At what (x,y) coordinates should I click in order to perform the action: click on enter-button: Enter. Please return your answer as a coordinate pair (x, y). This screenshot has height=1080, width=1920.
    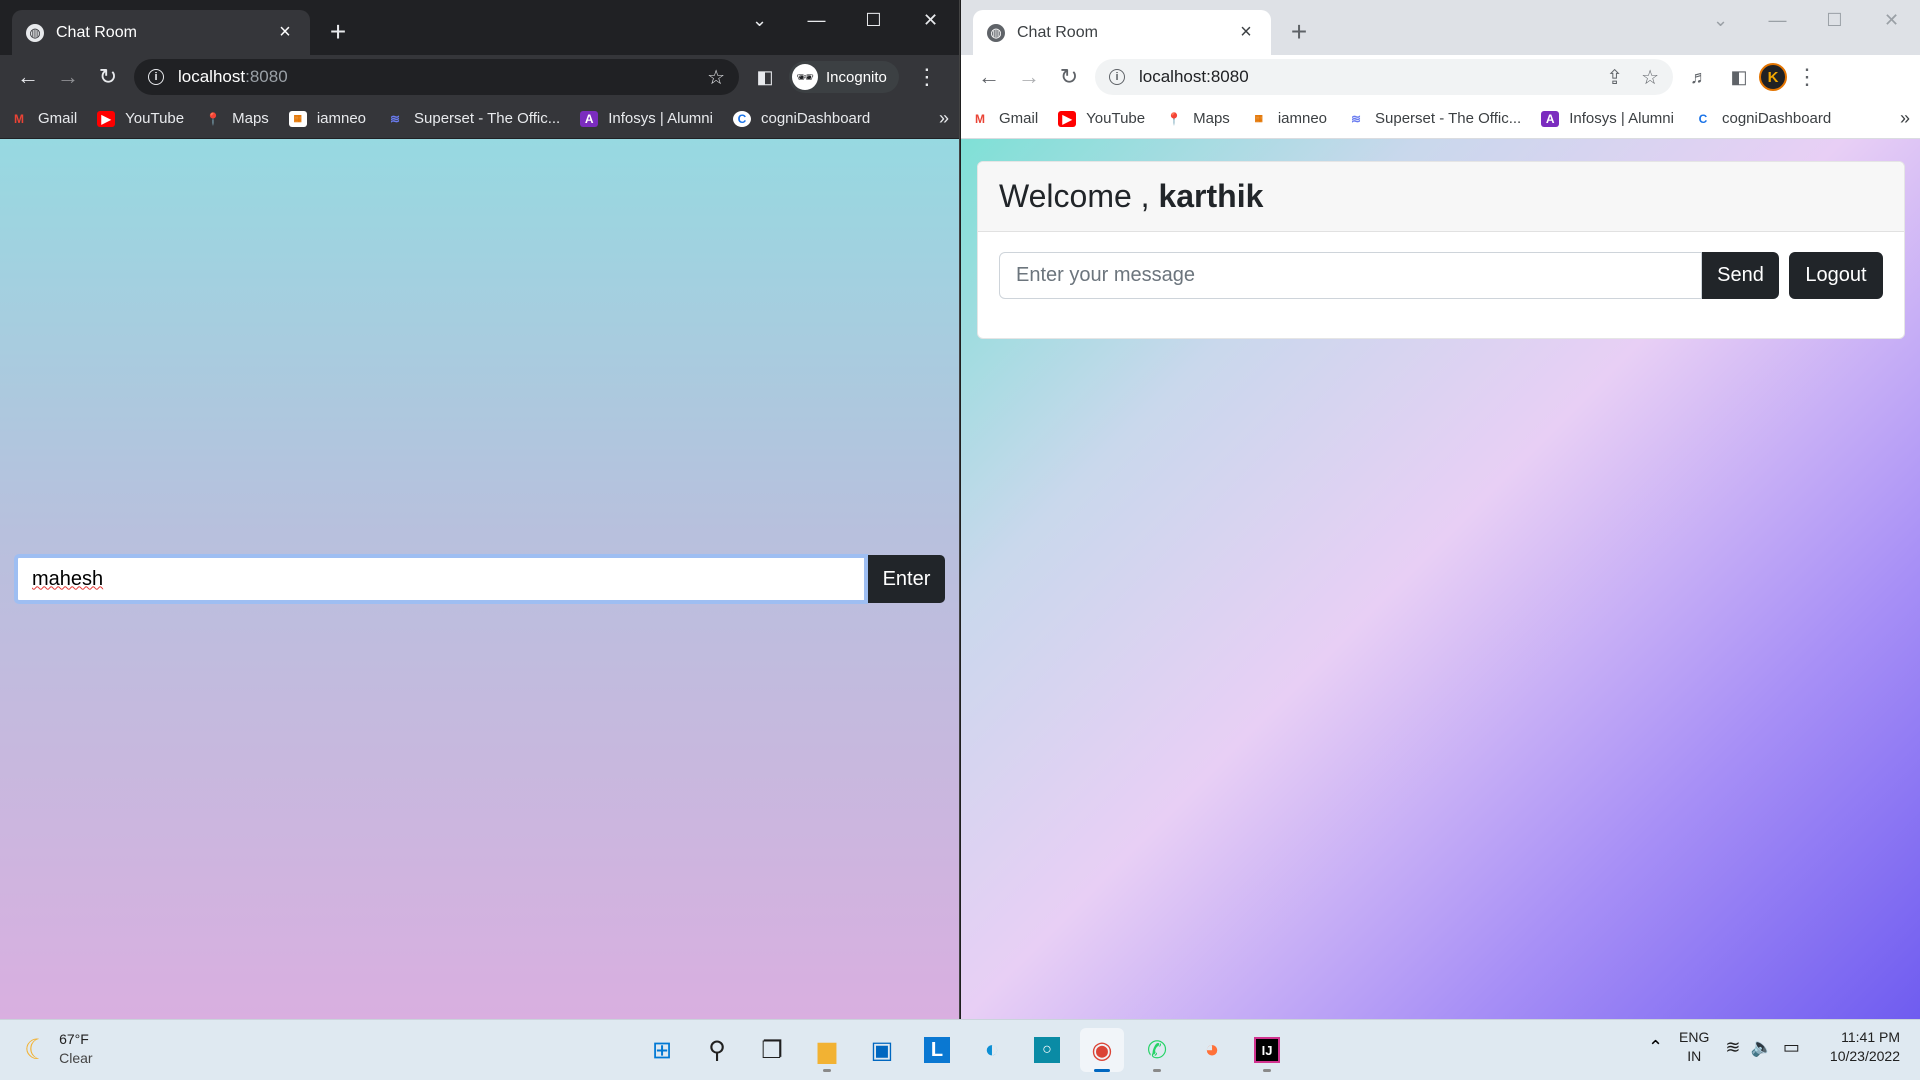
    Looking at the image, I should click on (906, 579).